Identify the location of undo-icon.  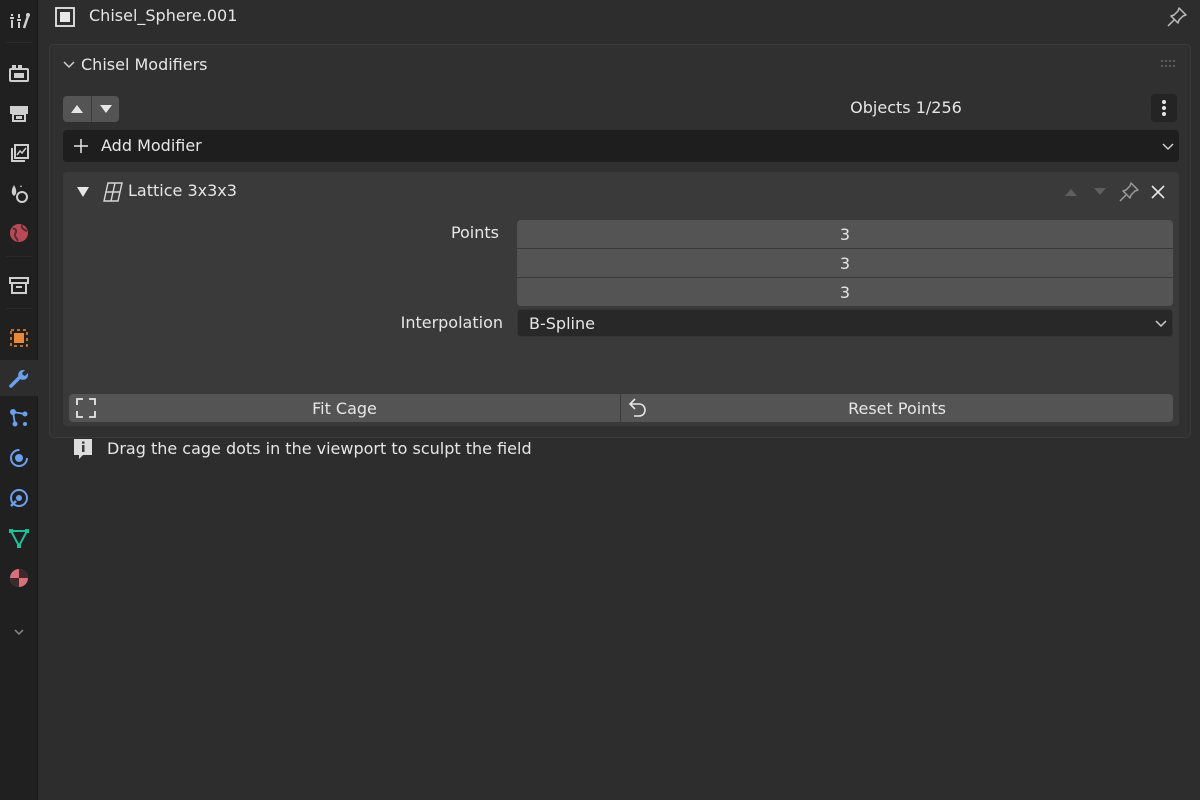
(637, 407).